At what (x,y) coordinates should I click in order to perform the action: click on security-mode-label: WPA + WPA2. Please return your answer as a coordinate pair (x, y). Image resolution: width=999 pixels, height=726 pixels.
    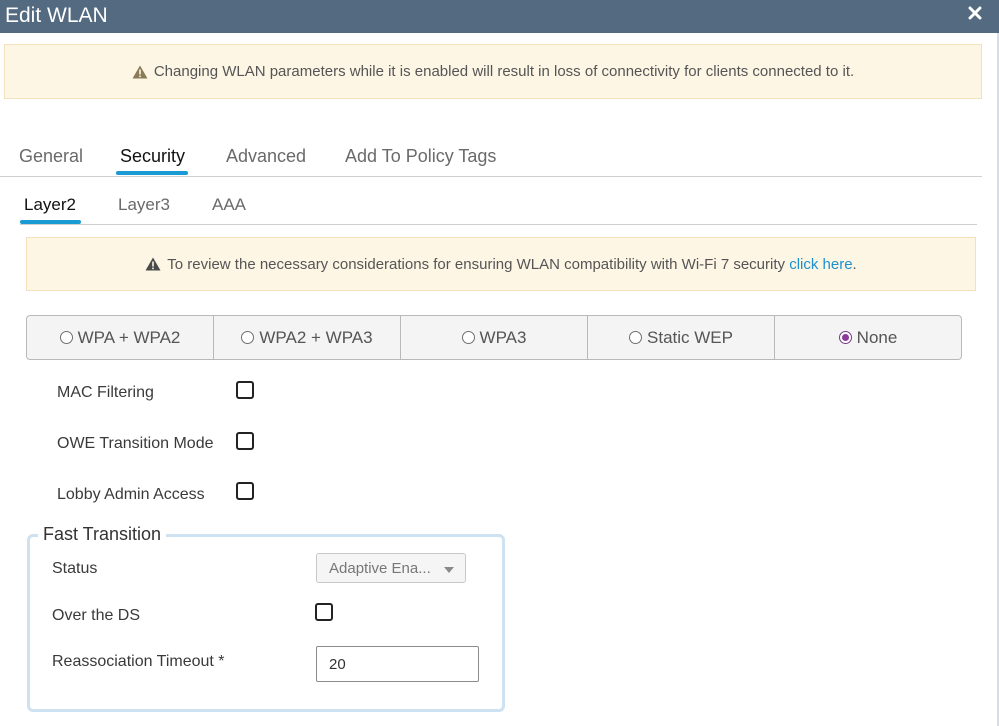
    Looking at the image, I should click on (129, 337).